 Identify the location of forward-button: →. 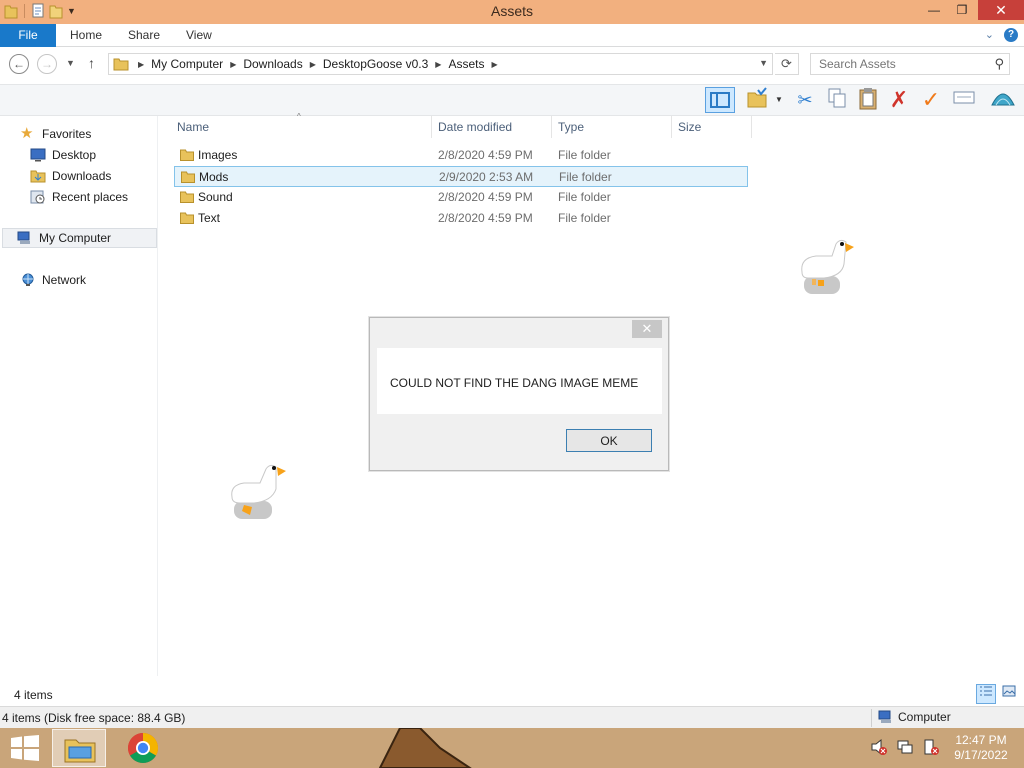
(47, 64).